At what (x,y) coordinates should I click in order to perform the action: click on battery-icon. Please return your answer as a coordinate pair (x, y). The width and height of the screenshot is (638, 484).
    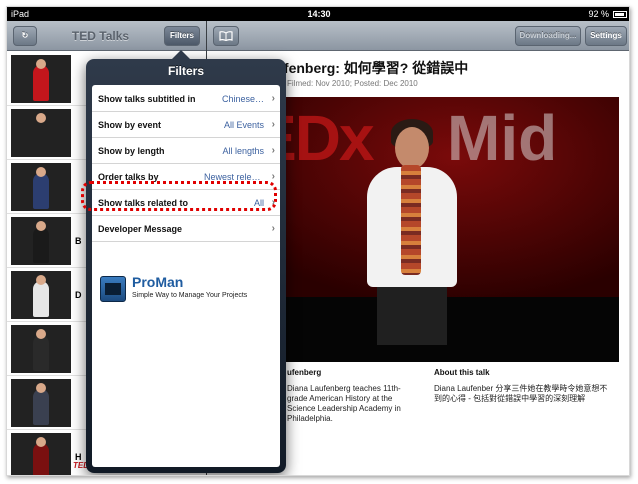
    Looking at the image, I should click on (620, 14).